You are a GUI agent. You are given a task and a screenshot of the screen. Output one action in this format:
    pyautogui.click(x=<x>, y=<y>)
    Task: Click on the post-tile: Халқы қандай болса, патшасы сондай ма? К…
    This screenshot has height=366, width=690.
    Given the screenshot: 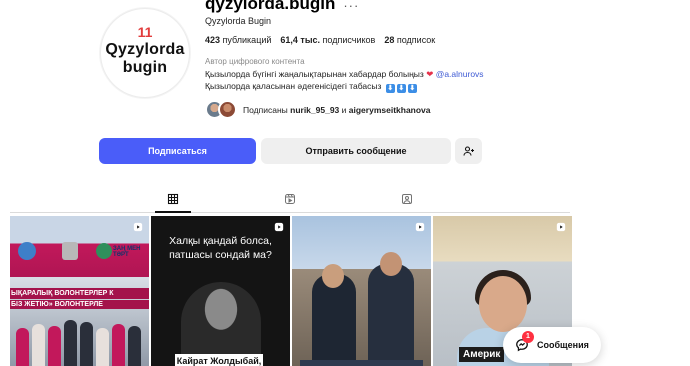 What is the action you would take?
    pyautogui.click(x=220, y=291)
    